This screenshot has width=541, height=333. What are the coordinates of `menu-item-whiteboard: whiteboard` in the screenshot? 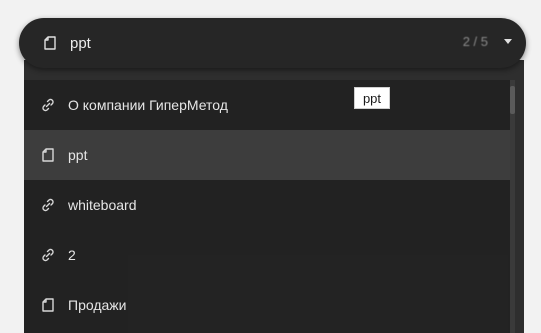 It's located at (269, 205).